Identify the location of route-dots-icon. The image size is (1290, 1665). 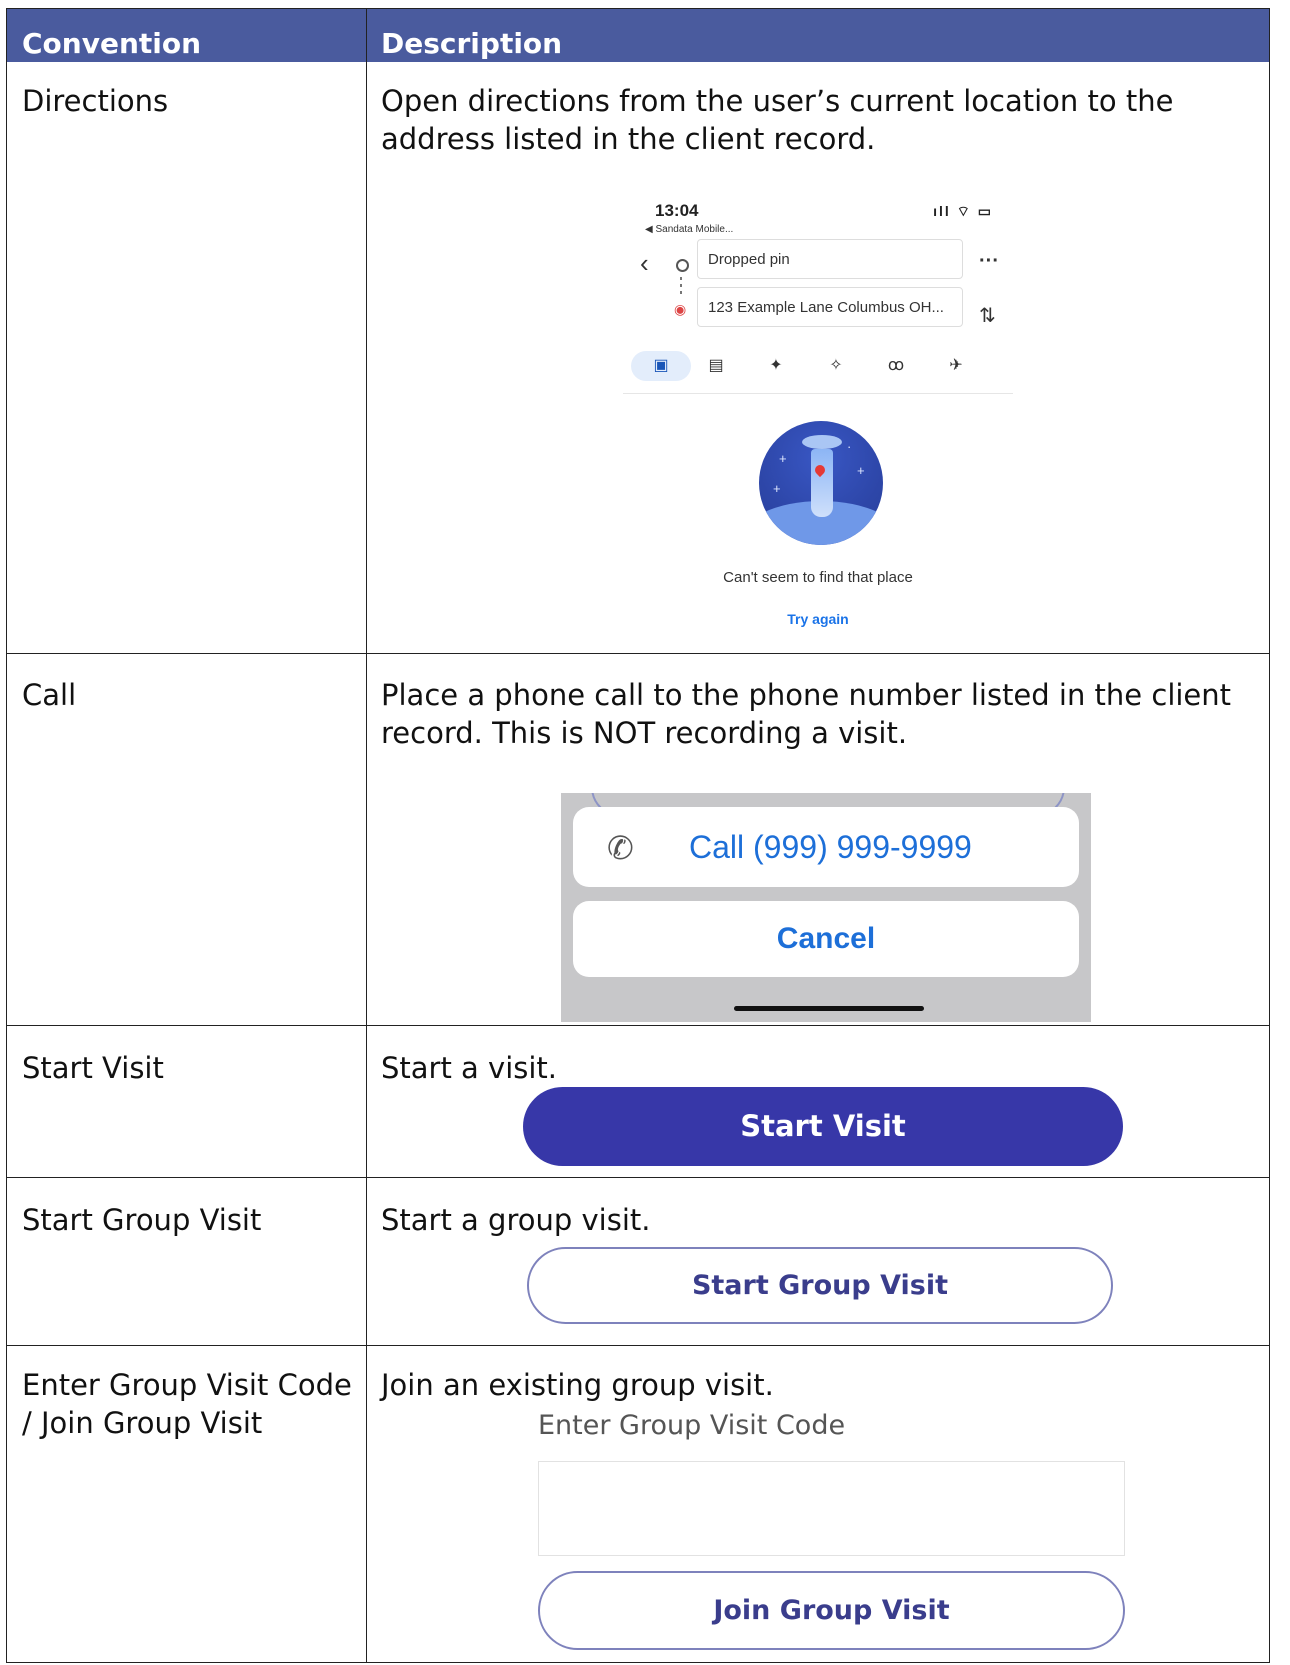
(681, 287).